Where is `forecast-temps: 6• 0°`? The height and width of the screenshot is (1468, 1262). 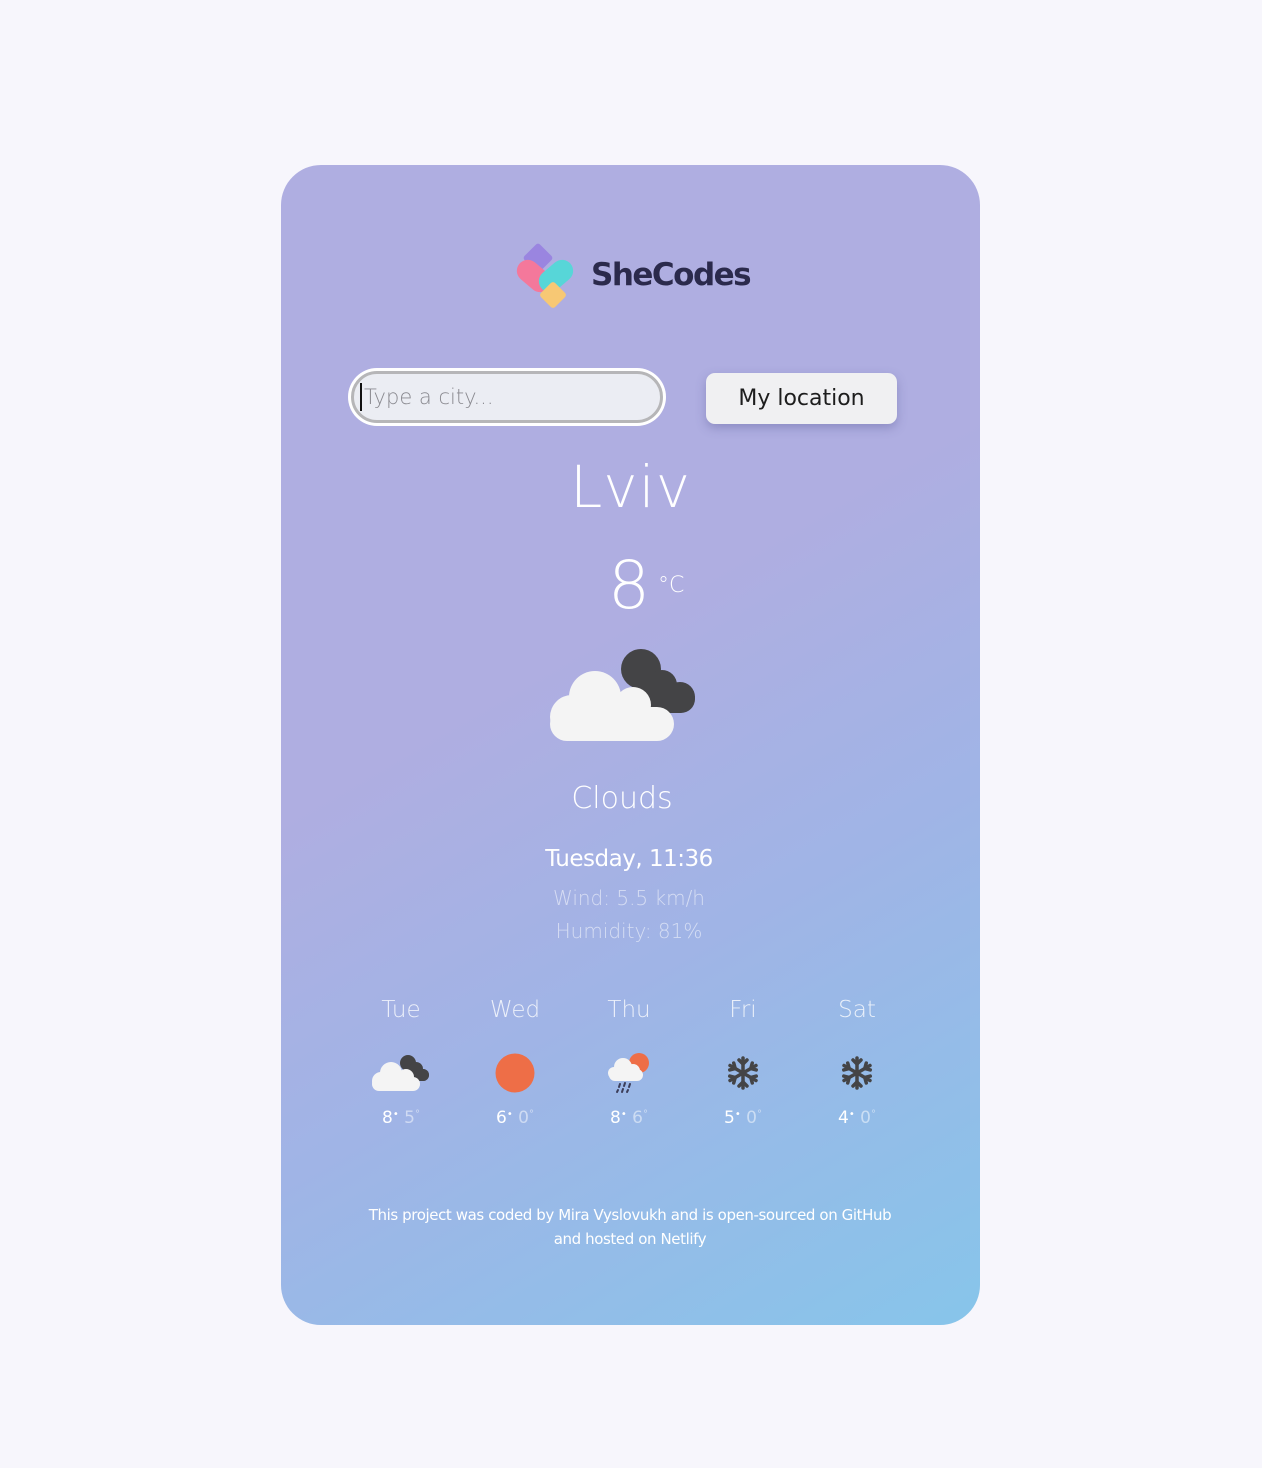 forecast-temps: 6• 0° is located at coordinates (515, 1118).